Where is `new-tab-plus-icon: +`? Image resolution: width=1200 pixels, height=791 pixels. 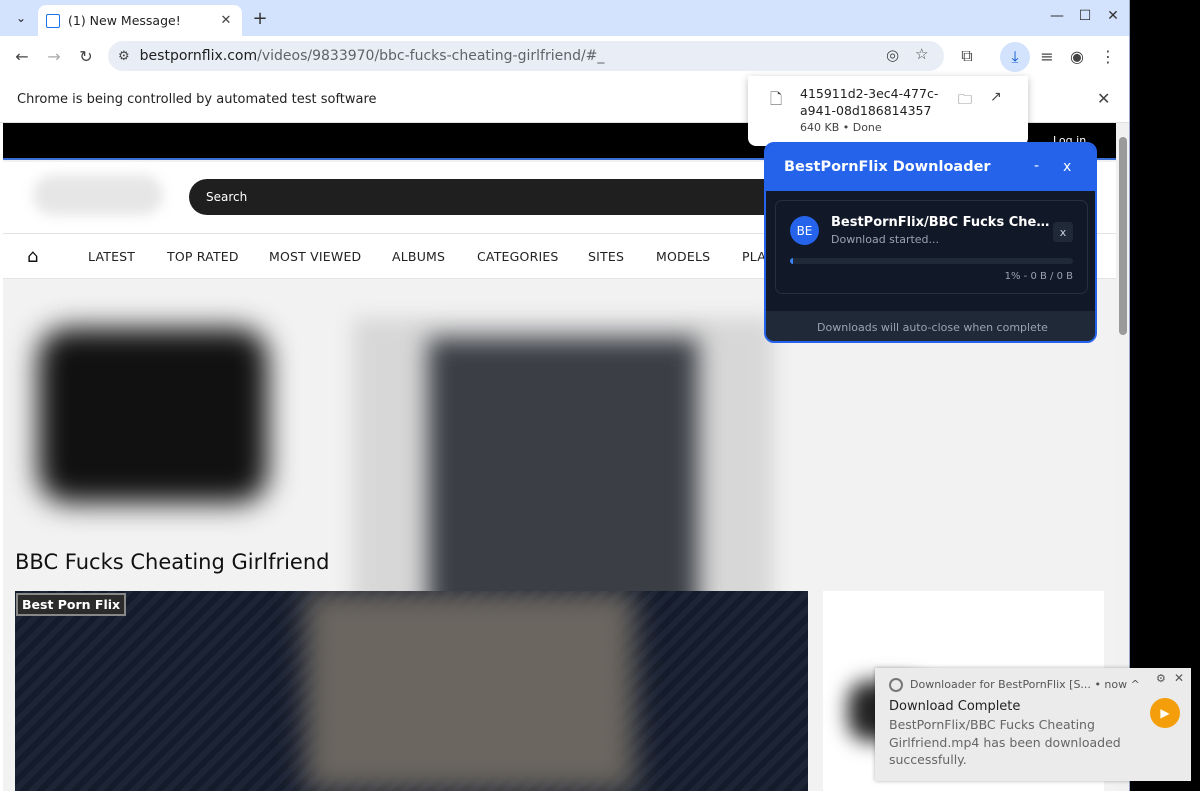 new-tab-plus-icon: + is located at coordinates (260, 18).